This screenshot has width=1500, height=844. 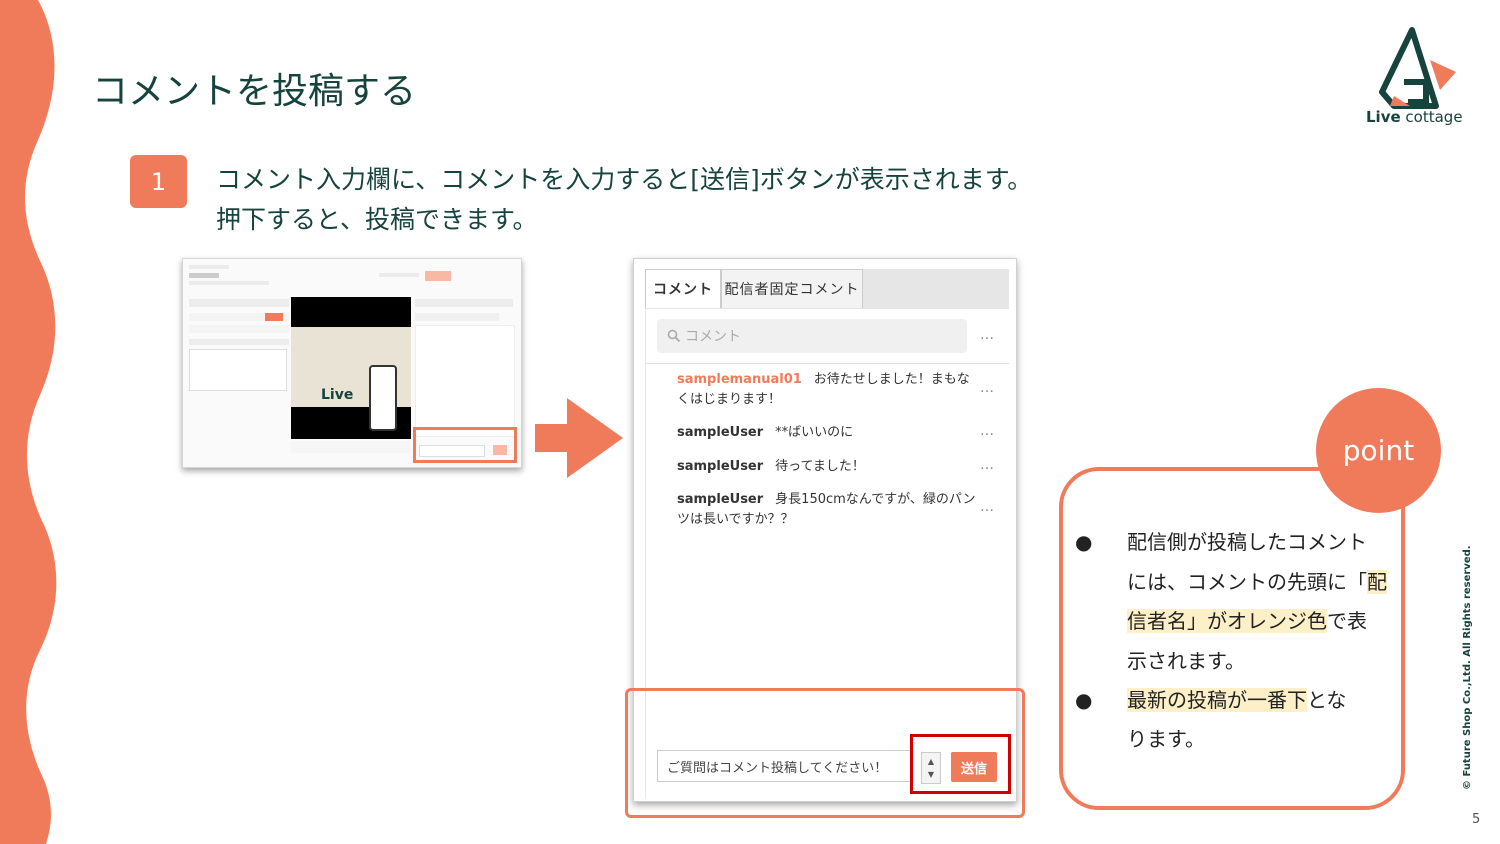 What do you see at coordinates (812, 336) in the screenshot?
I see `comment-search-input: コメント` at bounding box center [812, 336].